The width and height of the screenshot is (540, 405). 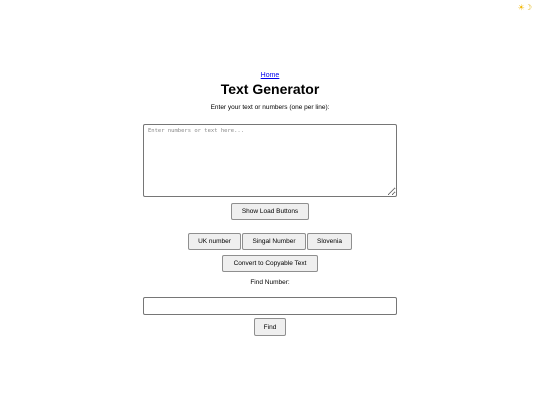 I want to click on home-link: Home, so click(x=270, y=75).